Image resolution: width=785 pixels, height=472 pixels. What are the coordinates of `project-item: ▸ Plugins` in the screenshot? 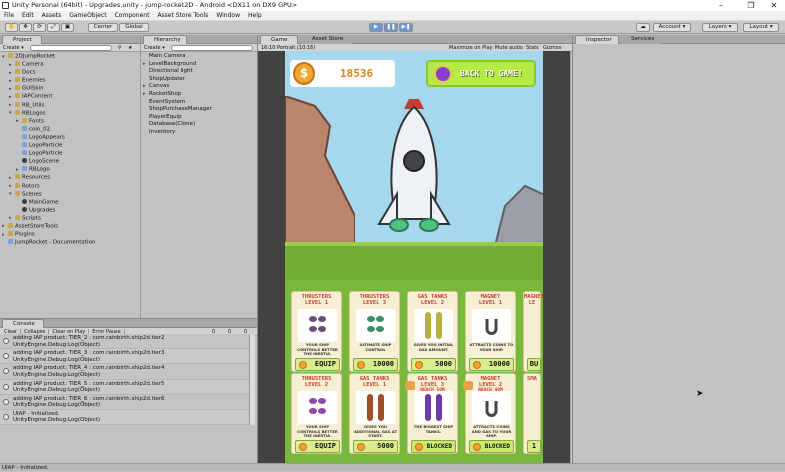 It's located at (71, 235).